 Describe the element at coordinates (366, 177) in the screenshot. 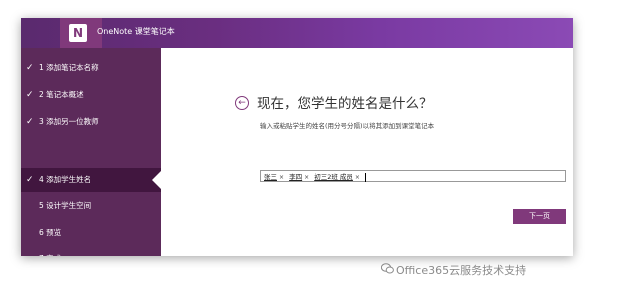

I see `text-caret` at that location.